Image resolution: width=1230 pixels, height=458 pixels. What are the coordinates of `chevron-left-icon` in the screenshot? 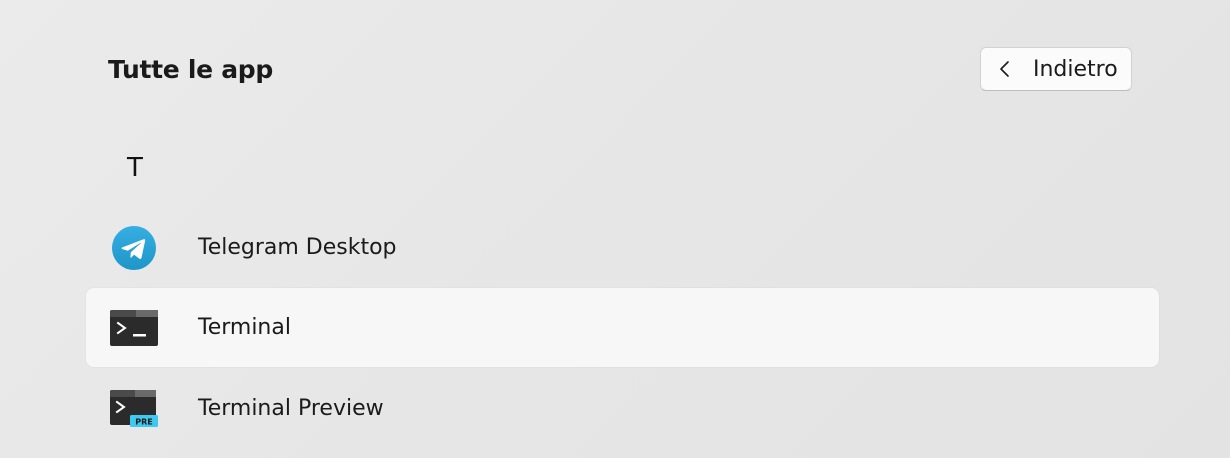 It's located at (1004, 69).